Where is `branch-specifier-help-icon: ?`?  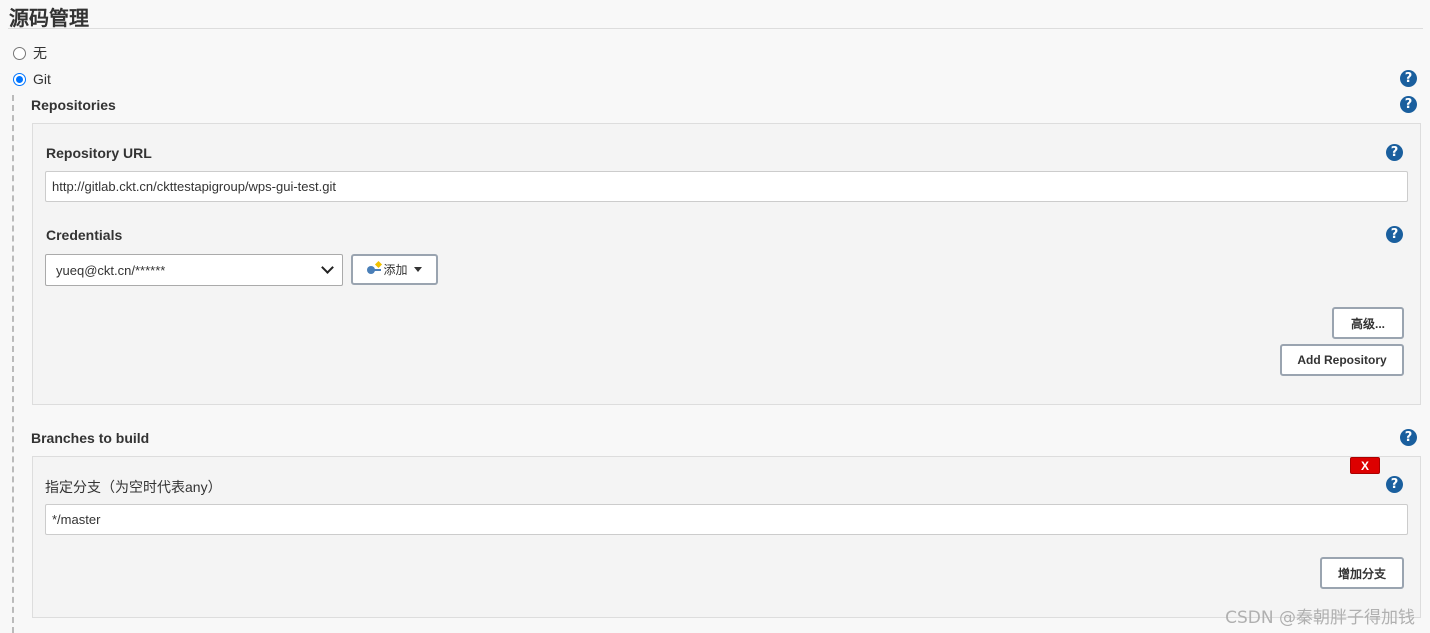 branch-specifier-help-icon: ? is located at coordinates (1394, 484).